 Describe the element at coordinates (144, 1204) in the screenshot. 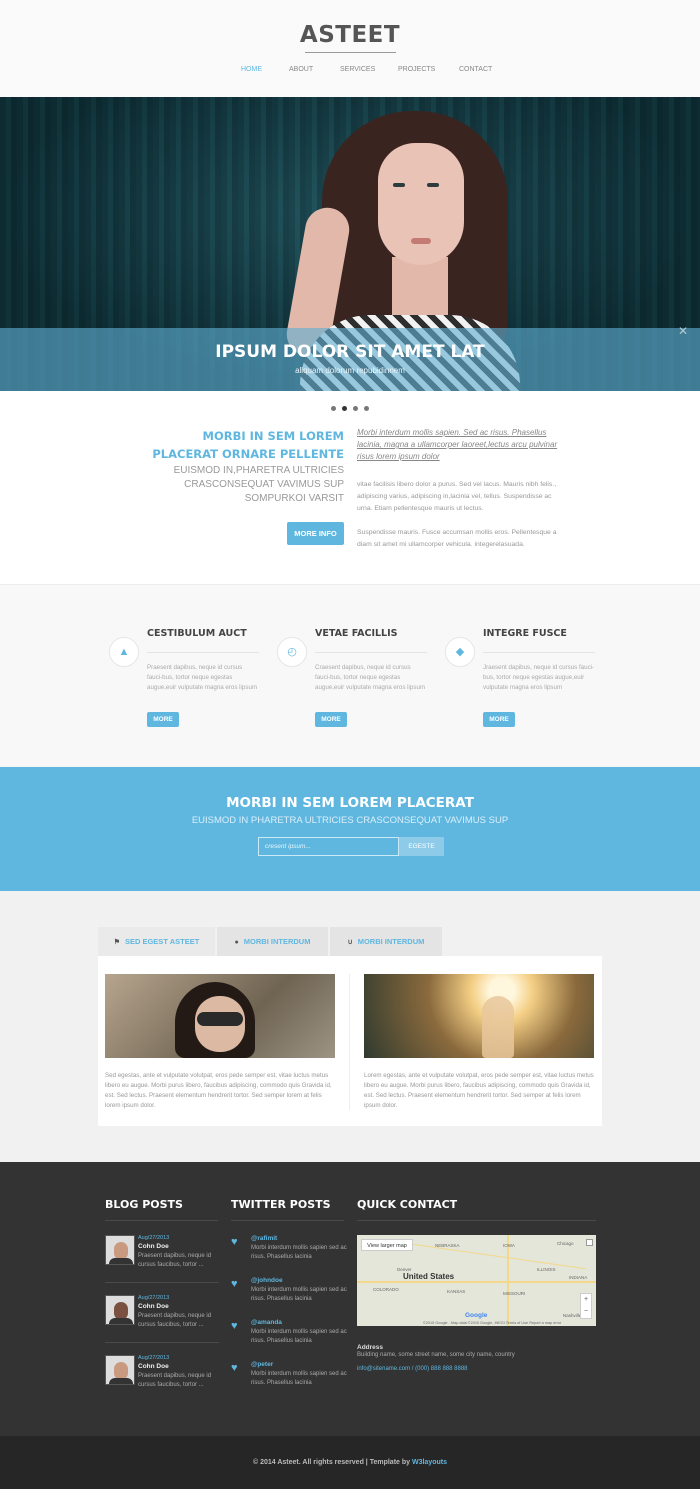

I see `blog-posts-title: BLOG POSTS` at that location.